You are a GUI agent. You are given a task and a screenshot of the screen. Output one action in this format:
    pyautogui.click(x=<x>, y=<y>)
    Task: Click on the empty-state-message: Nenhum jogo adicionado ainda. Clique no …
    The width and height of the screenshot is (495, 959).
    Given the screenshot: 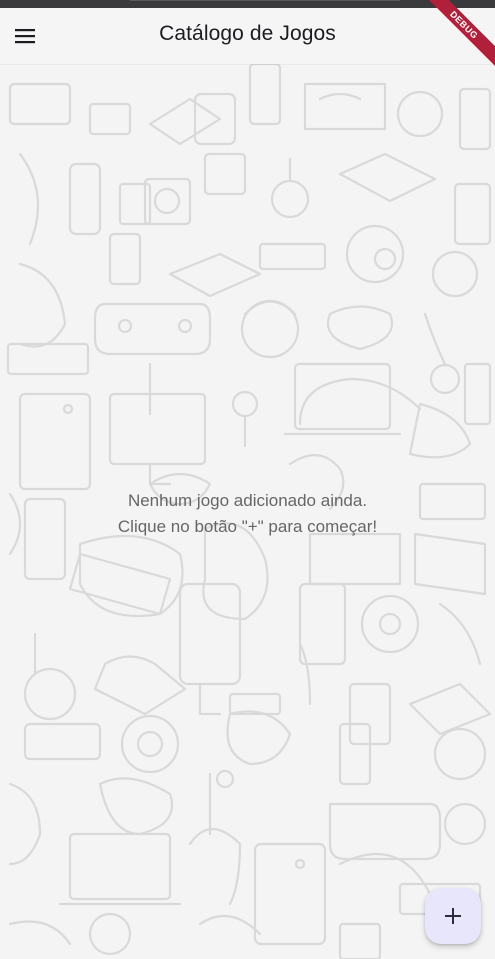 What is the action you would take?
    pyautogui.click(x=247, y=514)
    